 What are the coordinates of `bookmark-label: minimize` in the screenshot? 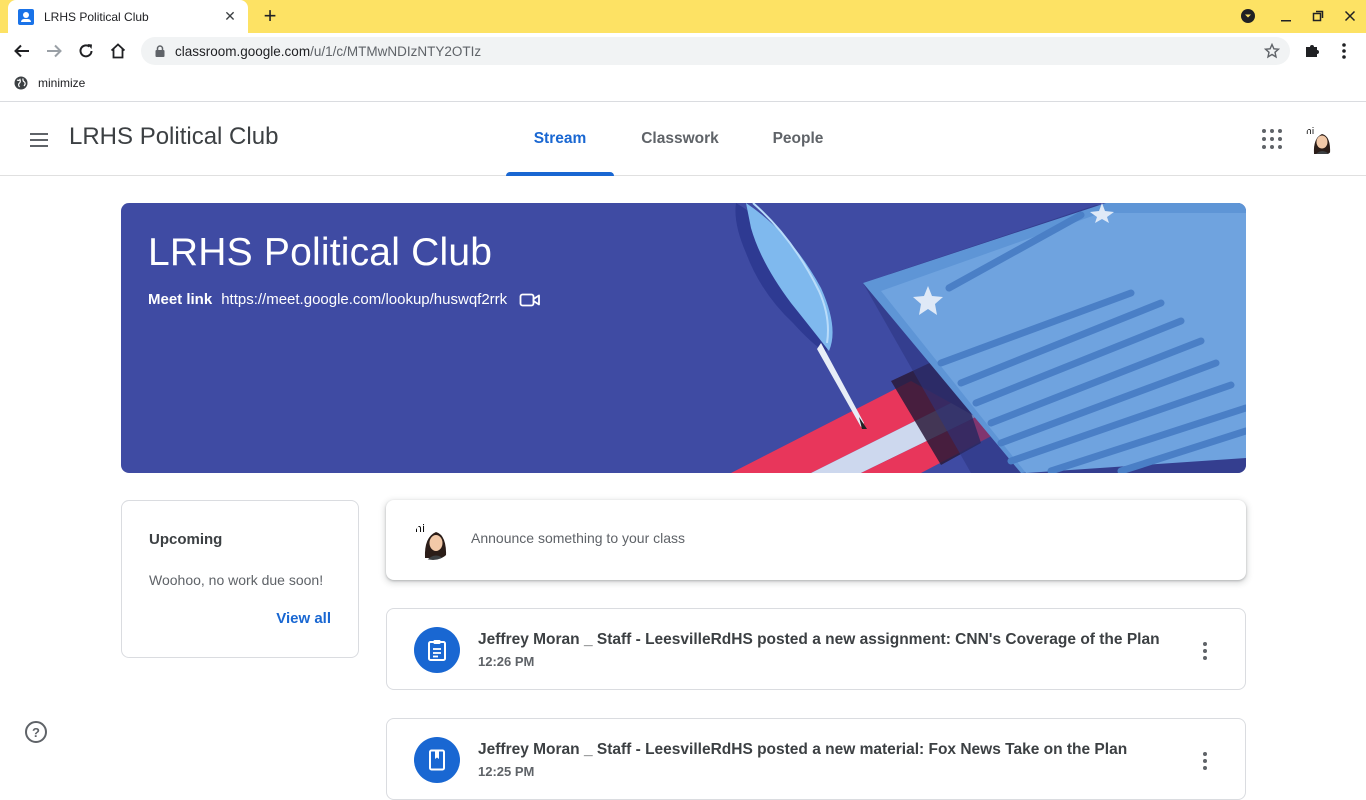 It's located at (62, 83).